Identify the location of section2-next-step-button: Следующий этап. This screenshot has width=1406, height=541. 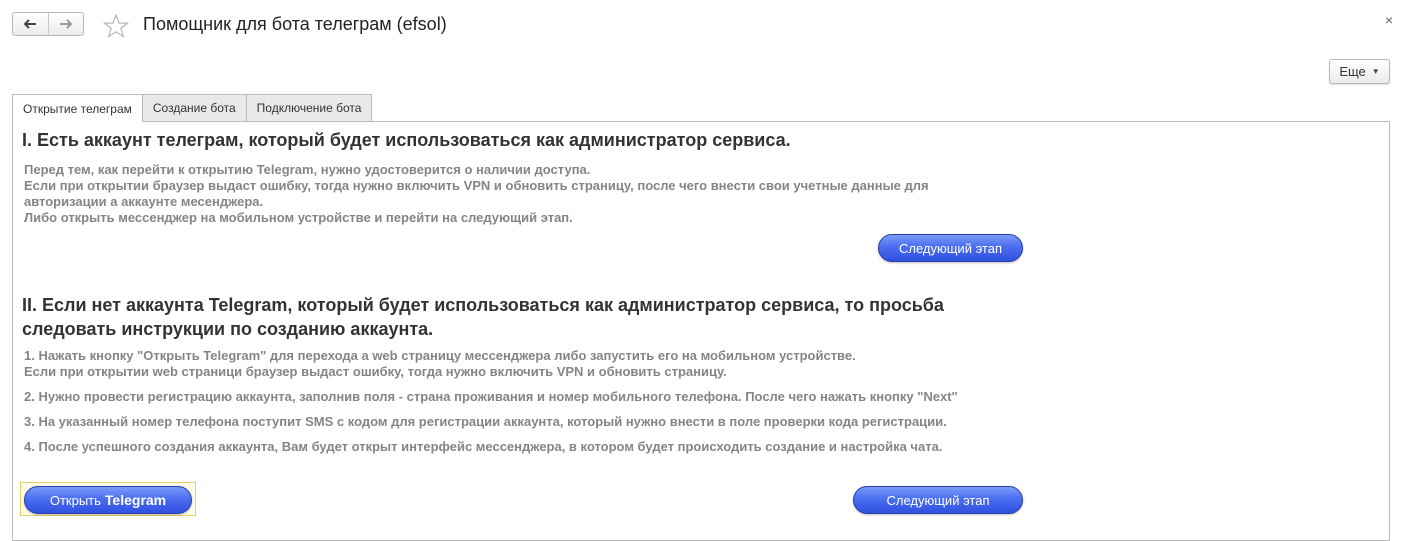
(938, 500).